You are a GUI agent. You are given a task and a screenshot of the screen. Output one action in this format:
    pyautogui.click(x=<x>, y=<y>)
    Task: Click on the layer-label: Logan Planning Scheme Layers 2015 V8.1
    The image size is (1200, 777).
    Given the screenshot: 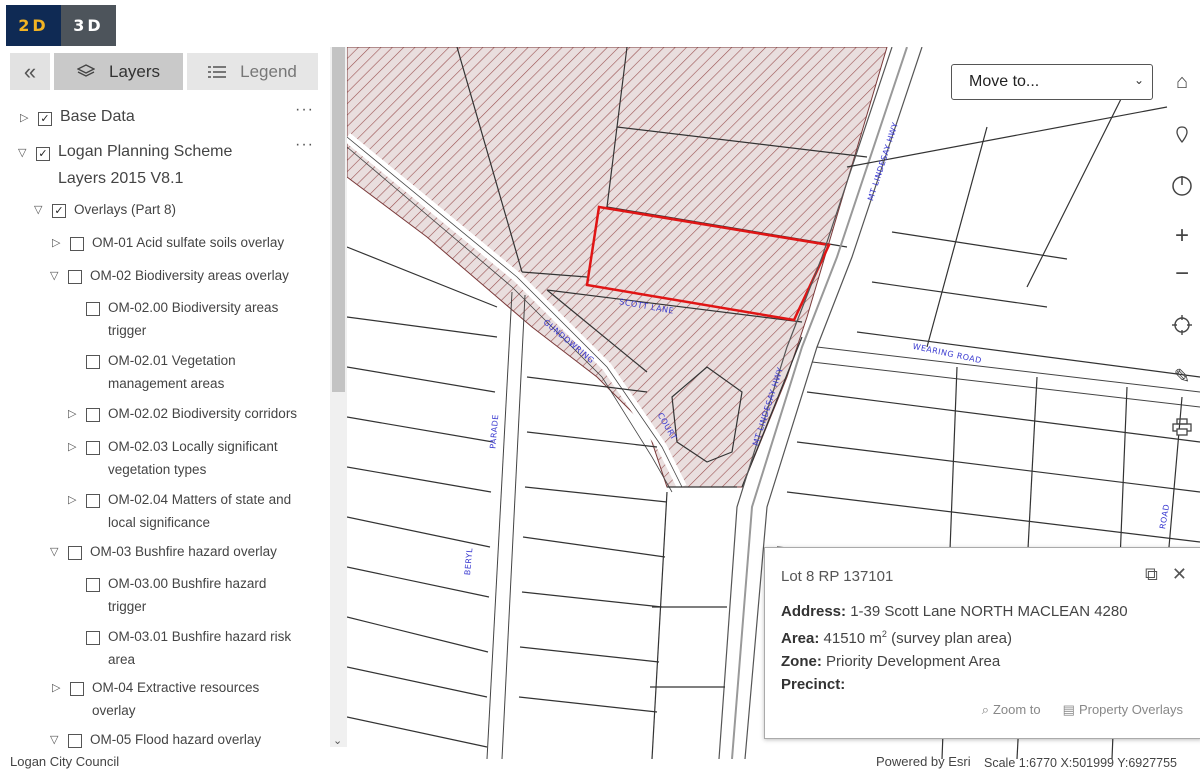 What is the action you would take?
    pyautogui.click(x=145, y=165)
    